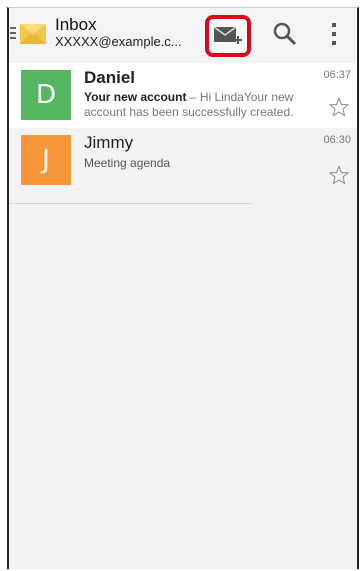 The height and width of the screenshot is (571, 364). I want to click on list-item: J Jimmy 06:30 Meeting agenda, so click(183, 160).